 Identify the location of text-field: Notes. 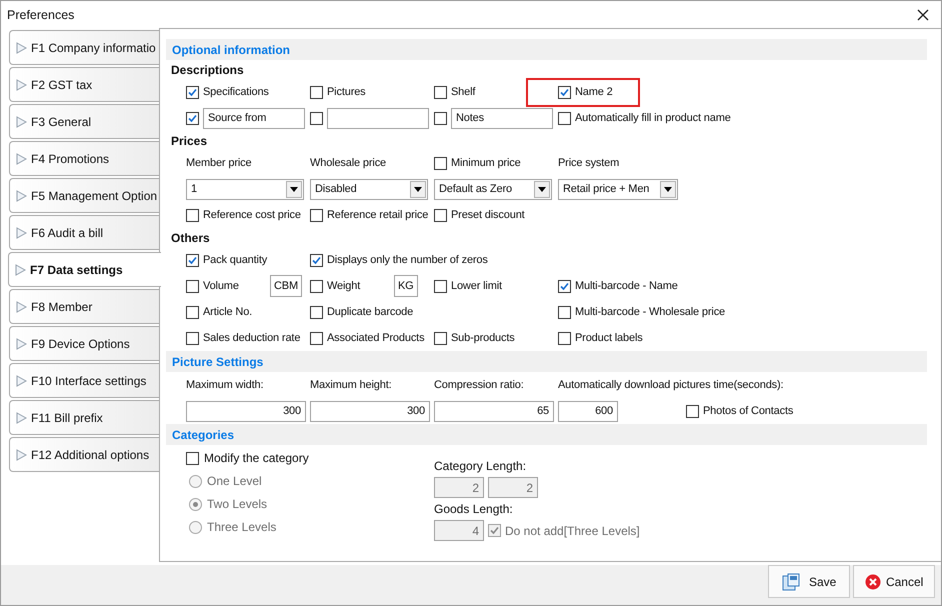
(502, 118).